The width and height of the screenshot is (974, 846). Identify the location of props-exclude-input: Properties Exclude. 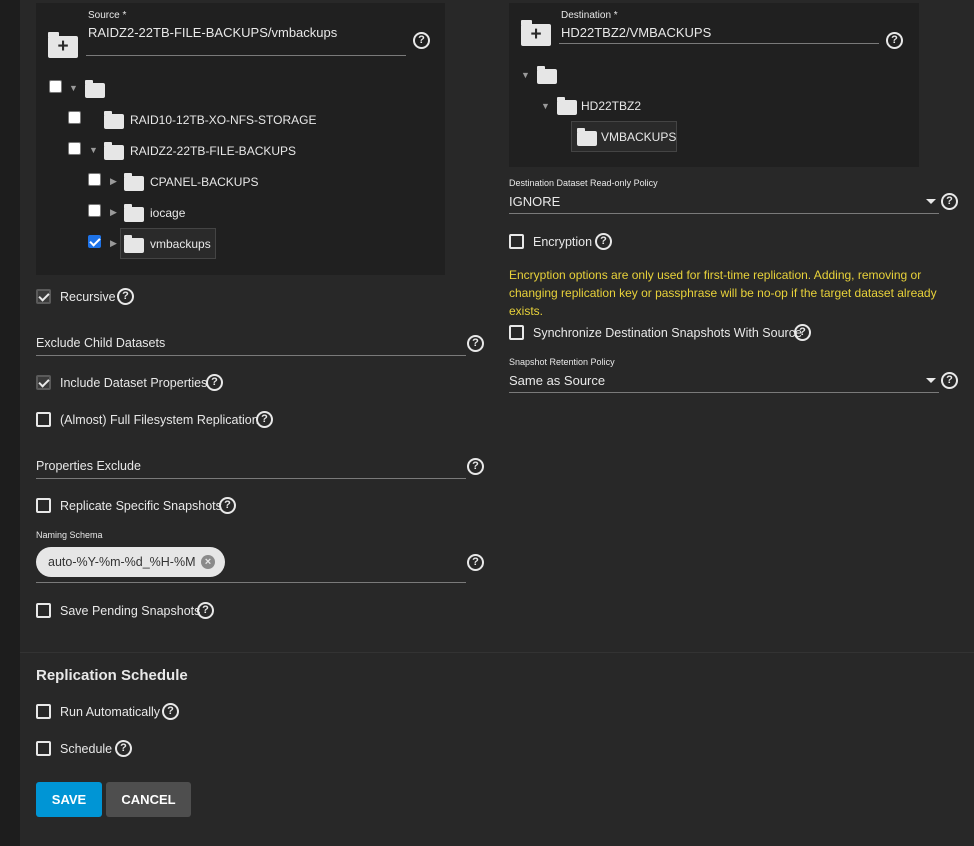
(88, 466).